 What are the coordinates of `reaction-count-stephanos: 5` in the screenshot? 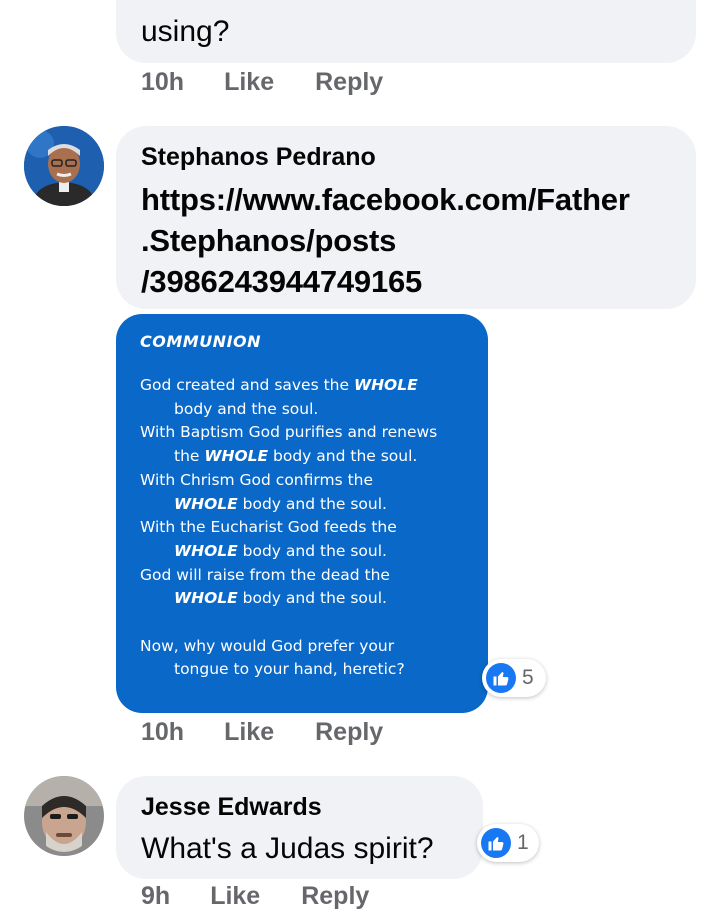 It's located at (514, 678).